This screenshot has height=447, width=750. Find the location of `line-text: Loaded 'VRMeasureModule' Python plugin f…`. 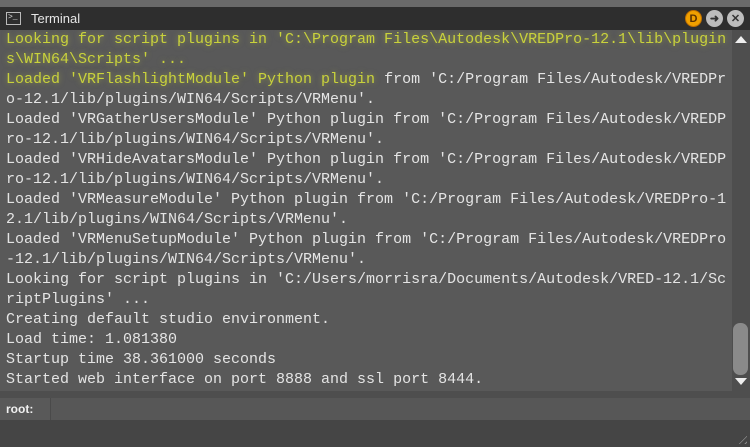

line-text: Loaded 'VRMeasureModule' Python plugin f… is located at coordinates (366, 199).